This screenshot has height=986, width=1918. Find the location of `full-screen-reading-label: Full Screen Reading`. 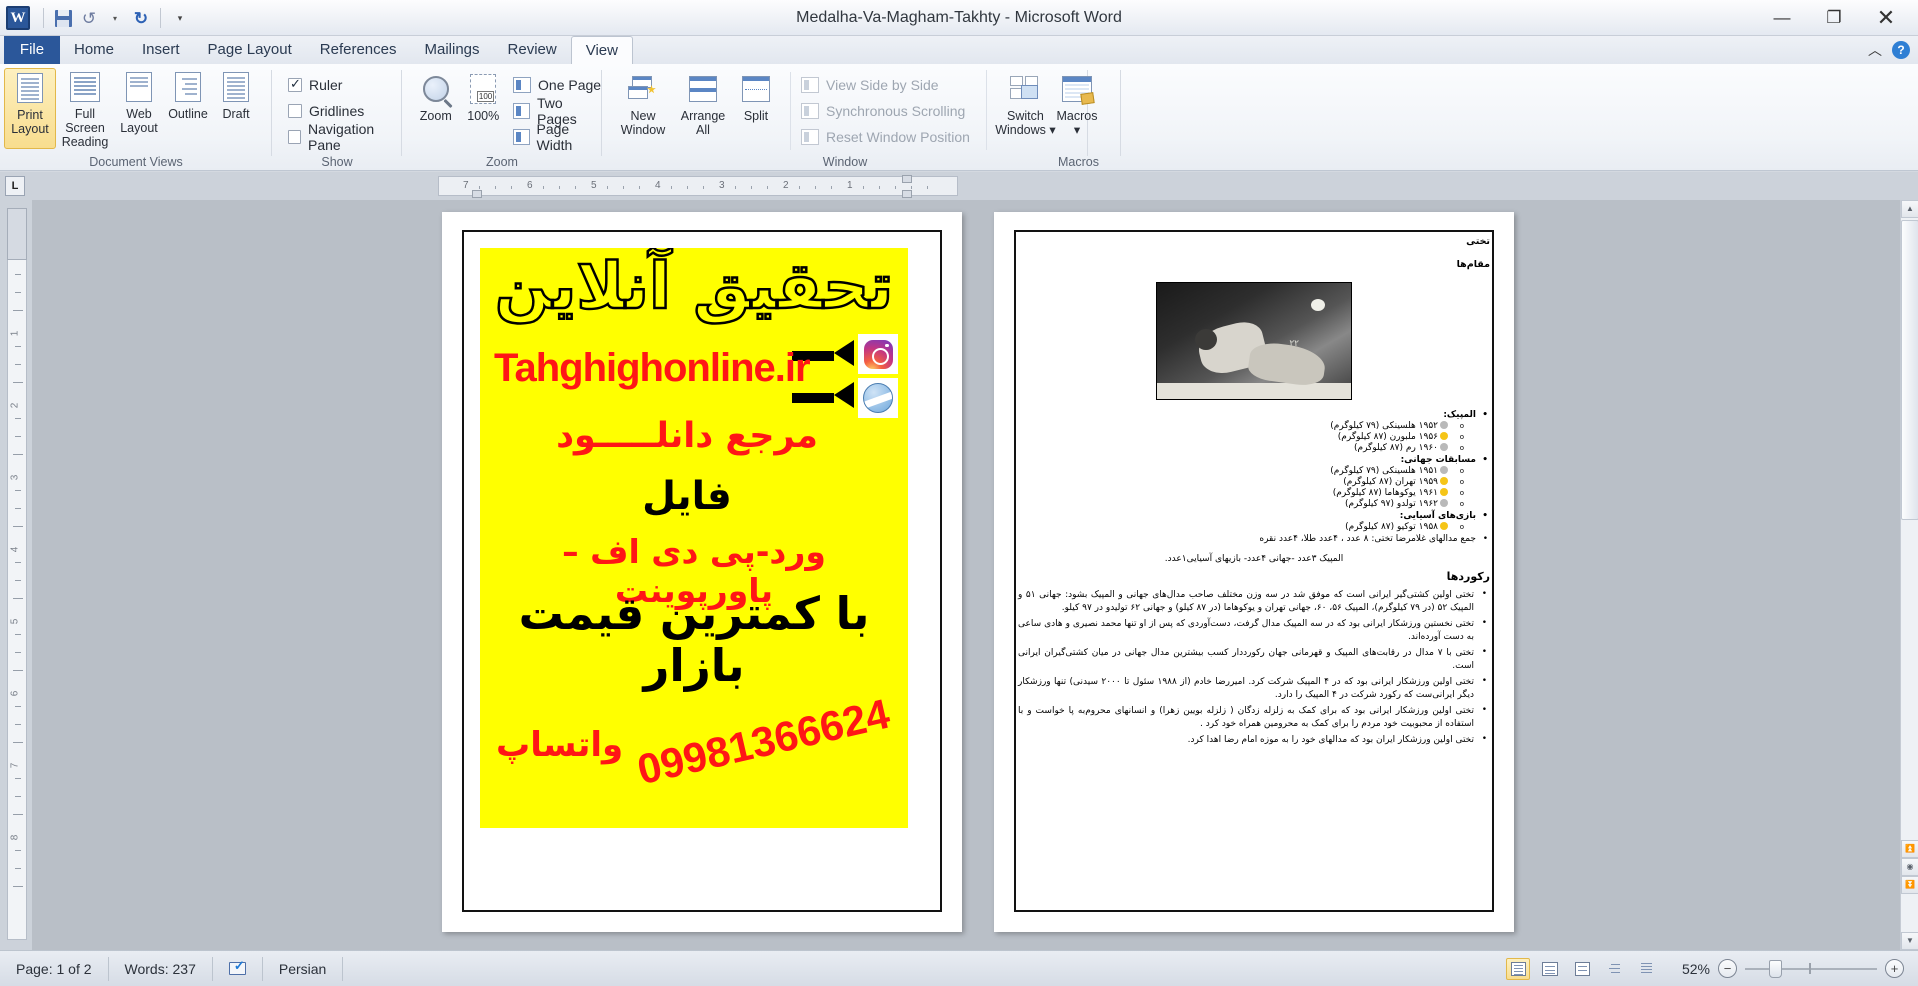

full-screen-reading-label: Full Screen Reading is located at coordinates (85, 128).